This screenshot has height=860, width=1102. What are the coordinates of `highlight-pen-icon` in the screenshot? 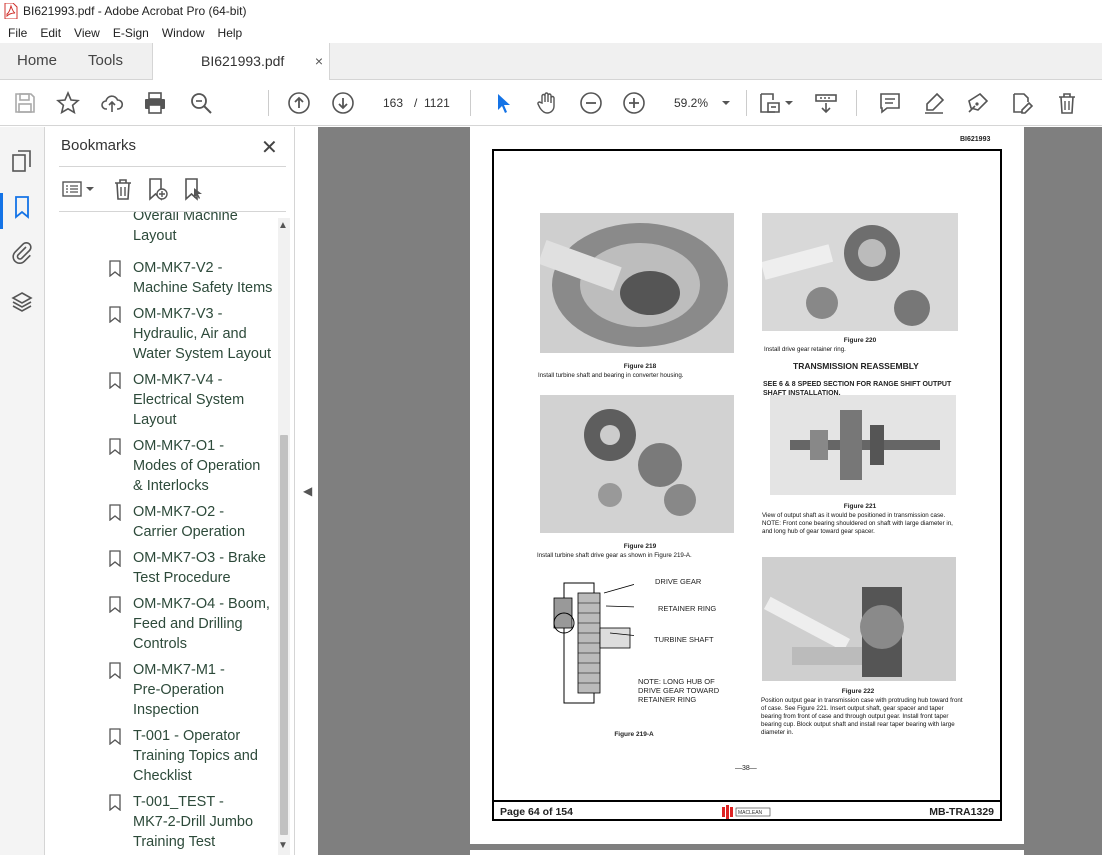 It's located at (934, 103).